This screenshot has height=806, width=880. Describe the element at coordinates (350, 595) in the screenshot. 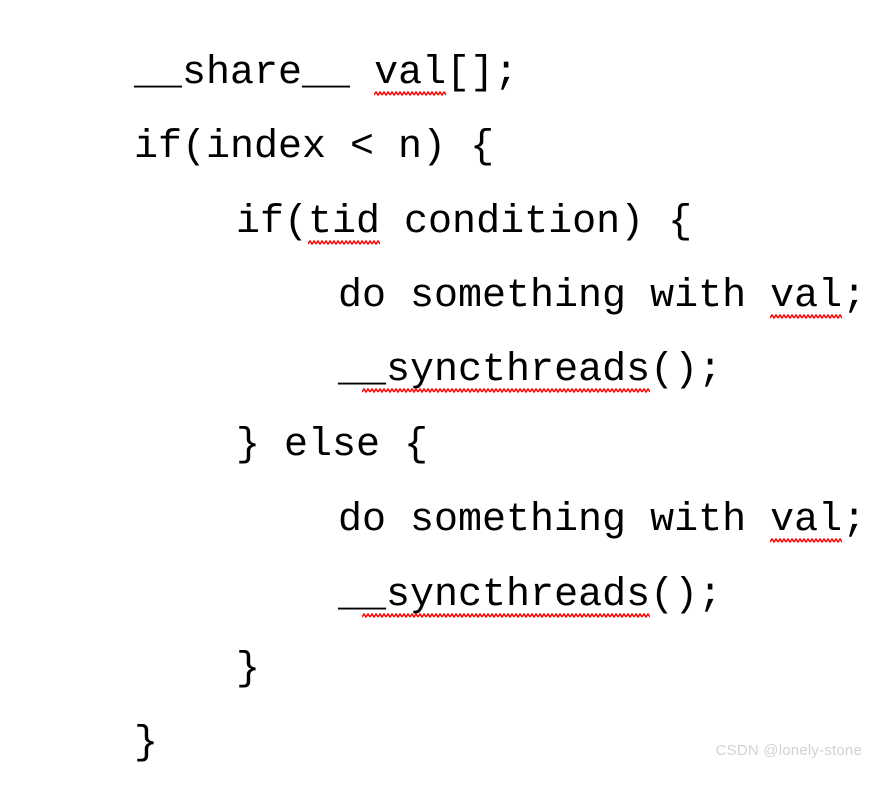

I see `code-segment: _` at that location.